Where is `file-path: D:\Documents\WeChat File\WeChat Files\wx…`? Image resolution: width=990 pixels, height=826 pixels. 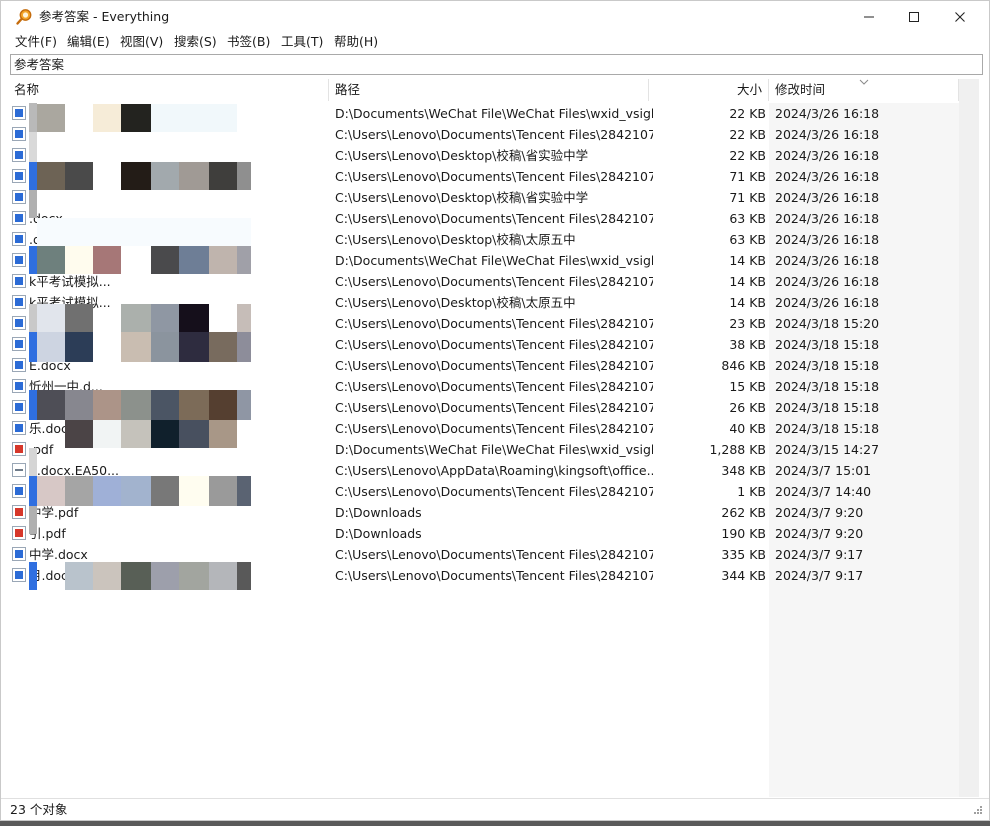
file-path: D:\Documents\WeChat File\WeChat Files\wx… is located at coordinates (494, 113).